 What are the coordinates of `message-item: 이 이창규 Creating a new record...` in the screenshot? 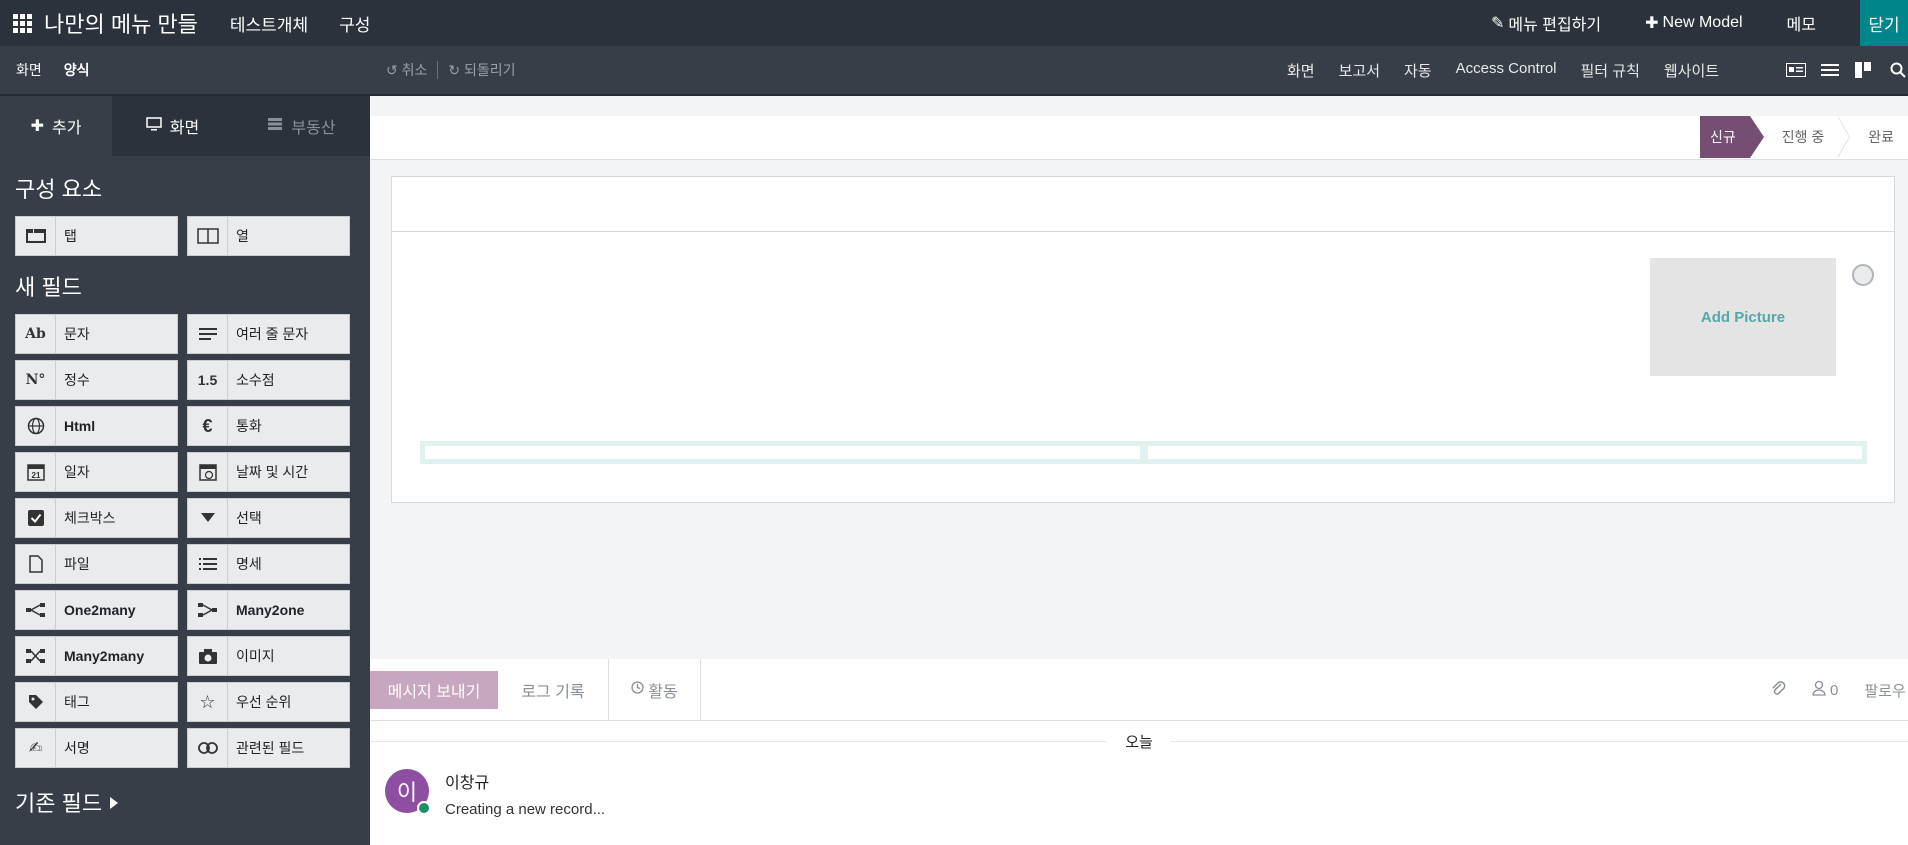 It's located at (495, 793).